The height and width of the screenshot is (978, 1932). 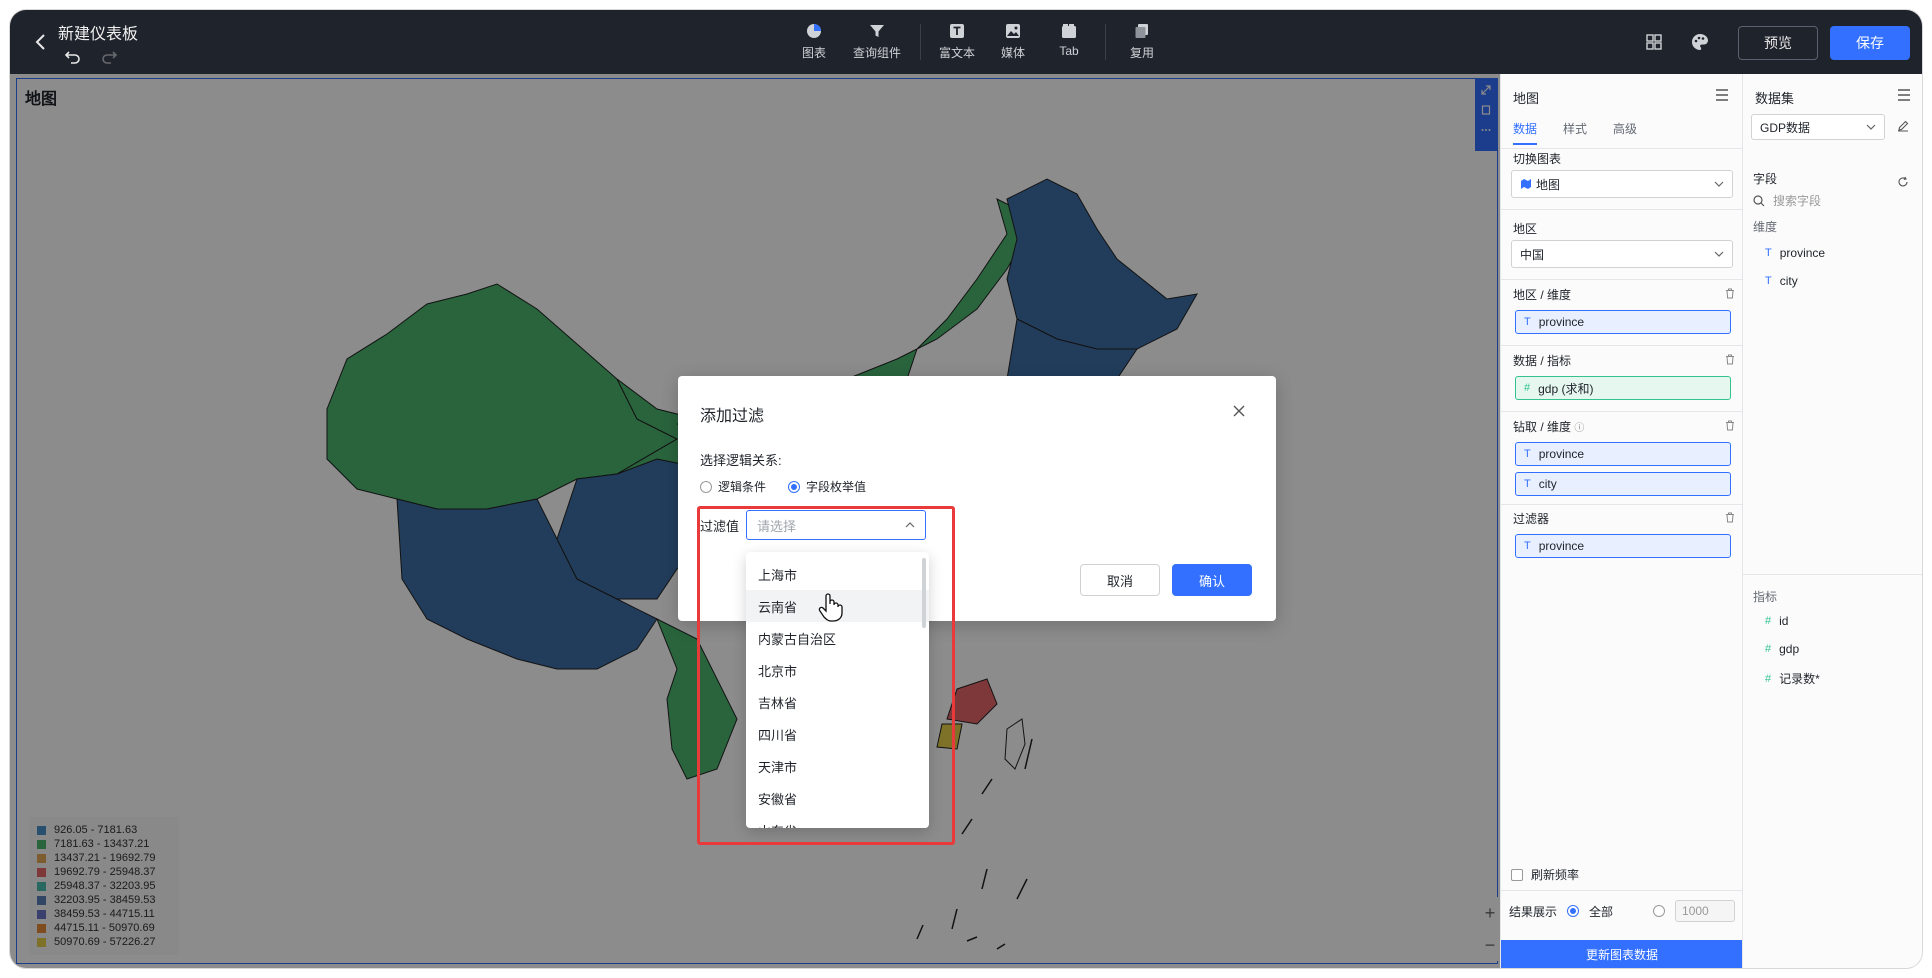 What do you see at coordinates (1239, 411) in the screenshot?
I see `close-icon` at bounding box center [1239, 411].